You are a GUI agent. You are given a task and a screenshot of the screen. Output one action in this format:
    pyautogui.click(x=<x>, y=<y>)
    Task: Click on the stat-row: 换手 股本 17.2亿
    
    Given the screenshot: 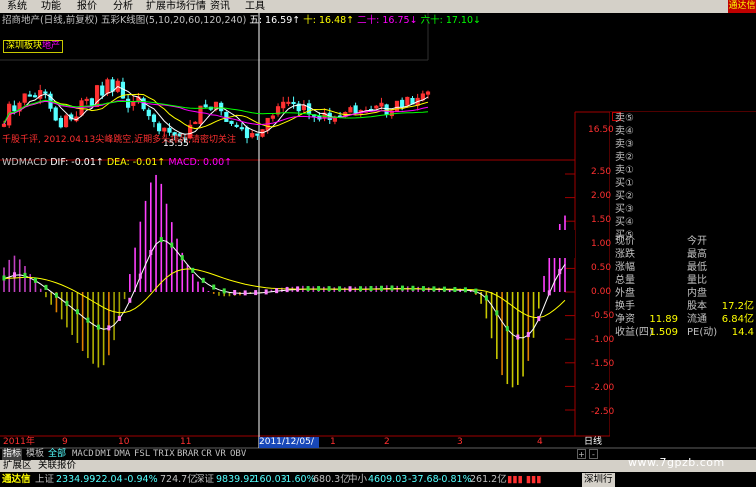 What is the action you would take?
    pyautogui.click(x=684, y=306)
    